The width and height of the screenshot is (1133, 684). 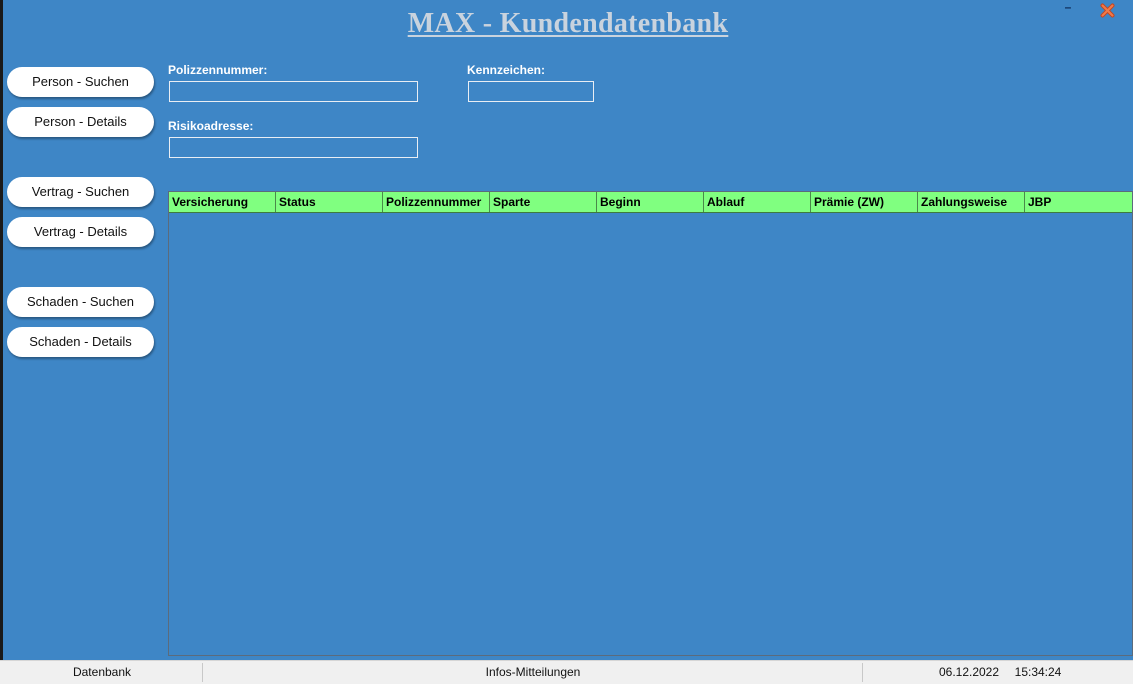 What do you see at coordinates (1107, 10) in the screenshot?
I see `close-icon` at bounding box center [1107, 10].